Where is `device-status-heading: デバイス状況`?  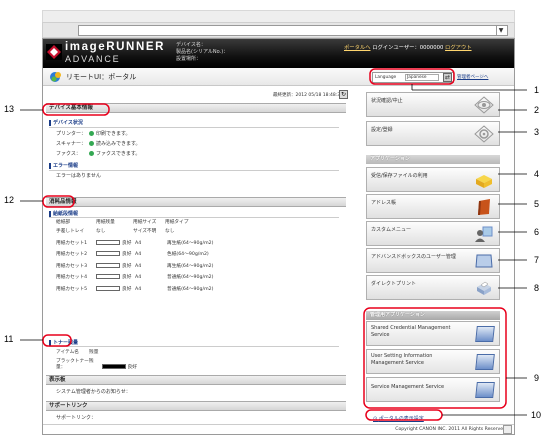 device-status-heading: デバイス状況 is located at coordinates (66, 123).